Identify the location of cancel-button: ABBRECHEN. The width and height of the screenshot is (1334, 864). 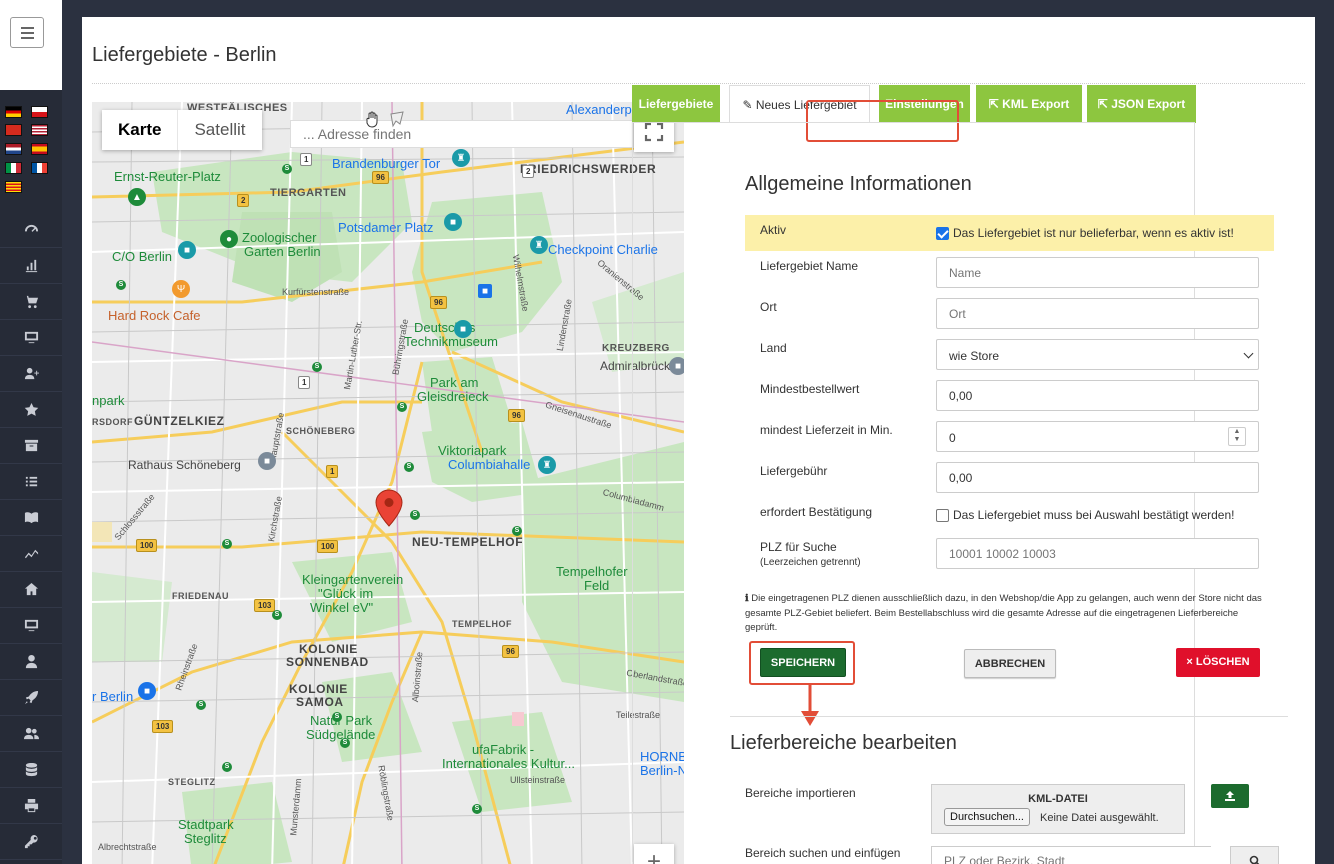
(1010, 663).